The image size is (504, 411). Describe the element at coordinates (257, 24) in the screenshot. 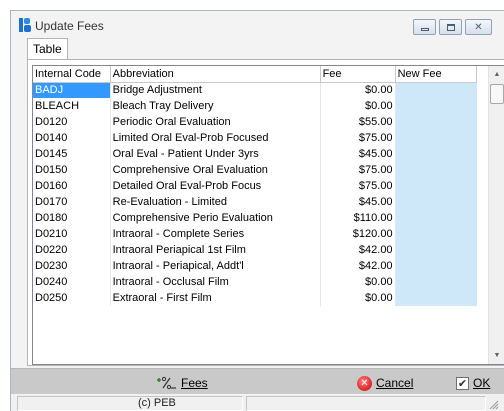

I see `title-bar: Update Fees ✕` at that location.